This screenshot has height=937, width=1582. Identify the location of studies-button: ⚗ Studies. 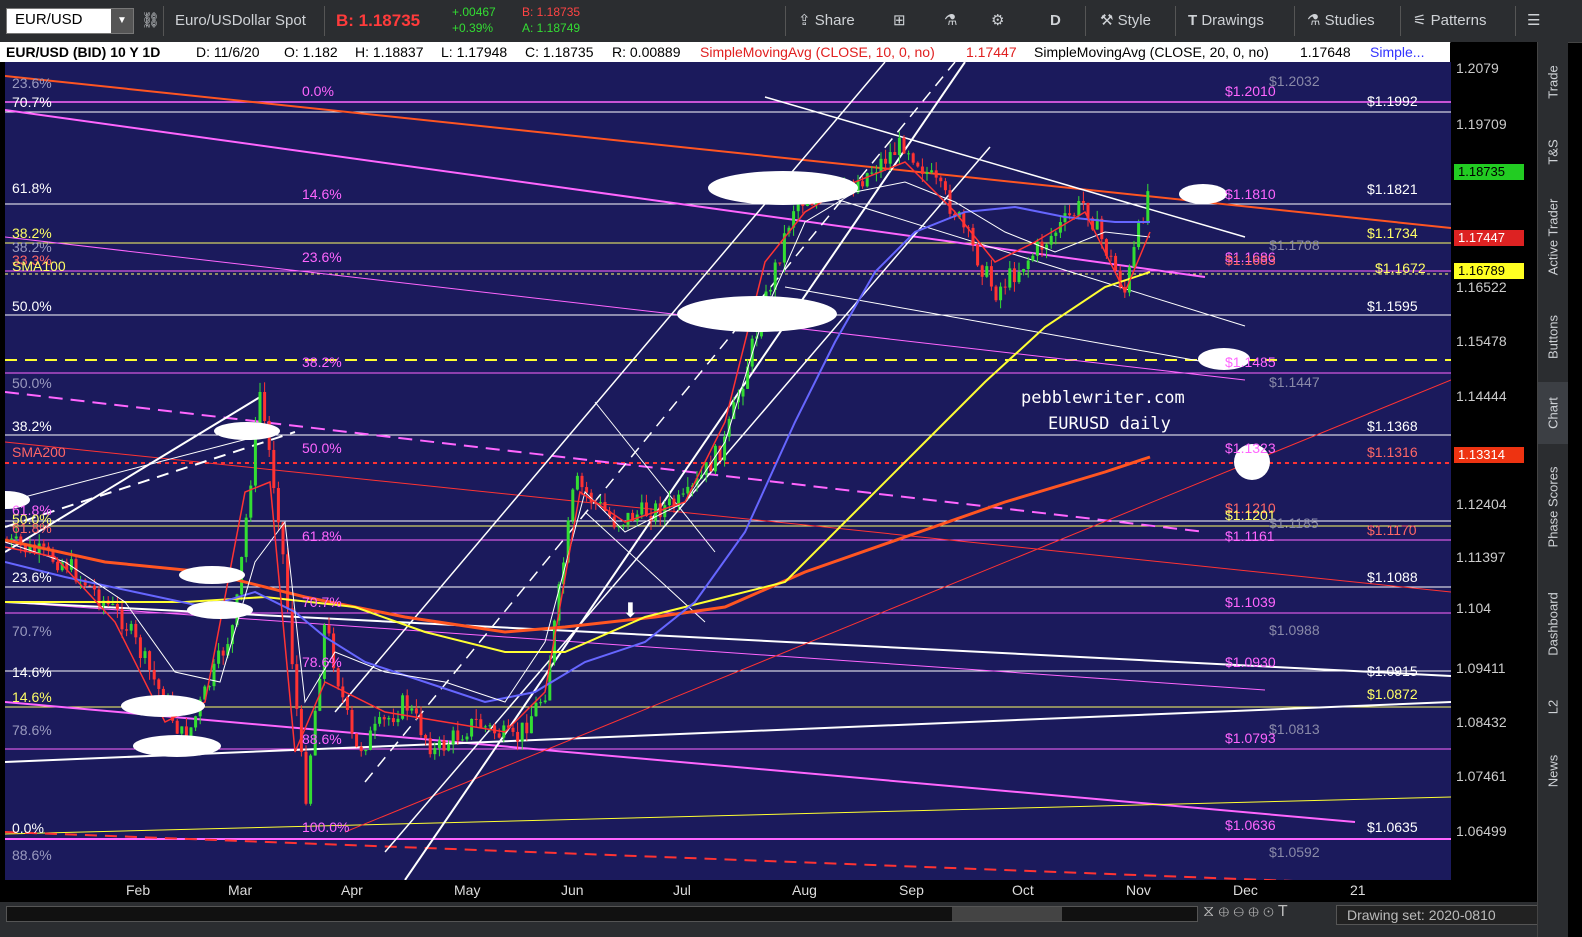
(1341, 21).